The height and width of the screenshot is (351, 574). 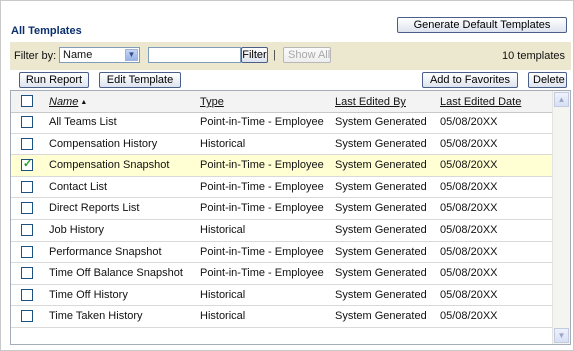 What do you see at coordinates (27, 101) in the screenshot?
I see `select-all-checkbox` at bounding box center [27, 101].